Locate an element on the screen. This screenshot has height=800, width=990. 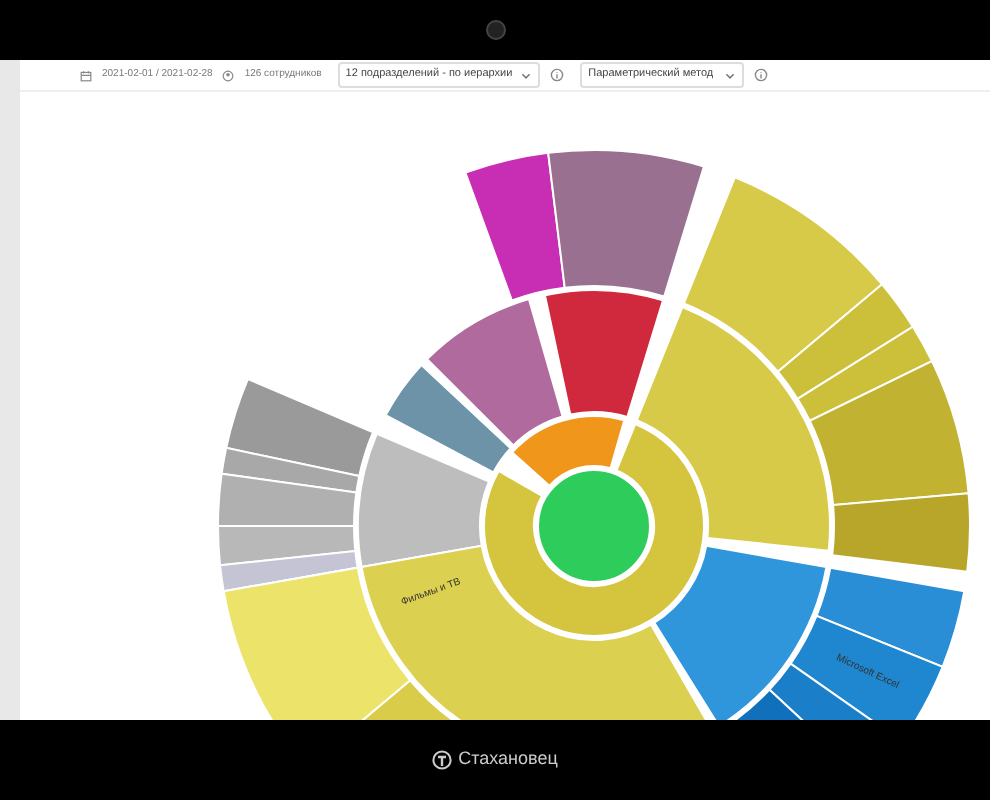
logo-icon is located at coordinates (442, 760).